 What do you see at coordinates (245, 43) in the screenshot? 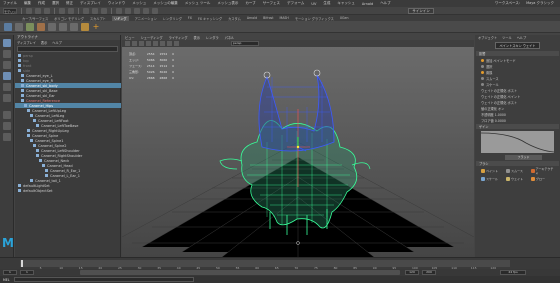
I see `camera-selector: persp` at bounding box center [245, 43].